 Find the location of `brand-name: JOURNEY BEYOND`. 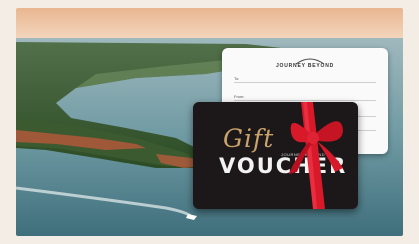

brand-name: JOURNEY BEYOND is located at coordinates (305, 66).